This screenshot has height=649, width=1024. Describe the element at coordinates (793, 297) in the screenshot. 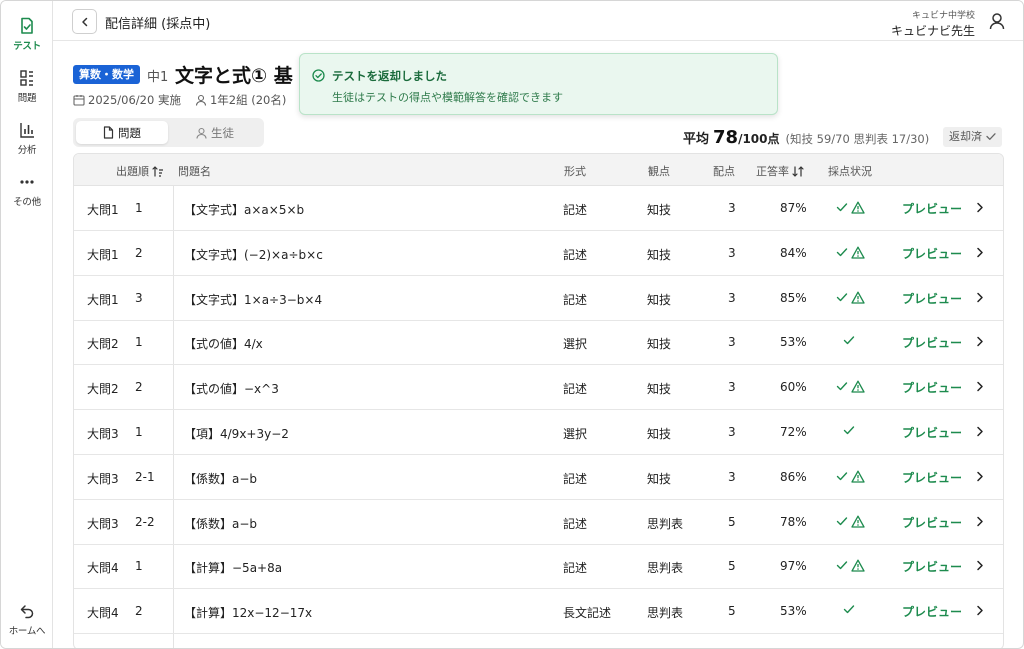

I see `rate-cell: 85%` at that location.